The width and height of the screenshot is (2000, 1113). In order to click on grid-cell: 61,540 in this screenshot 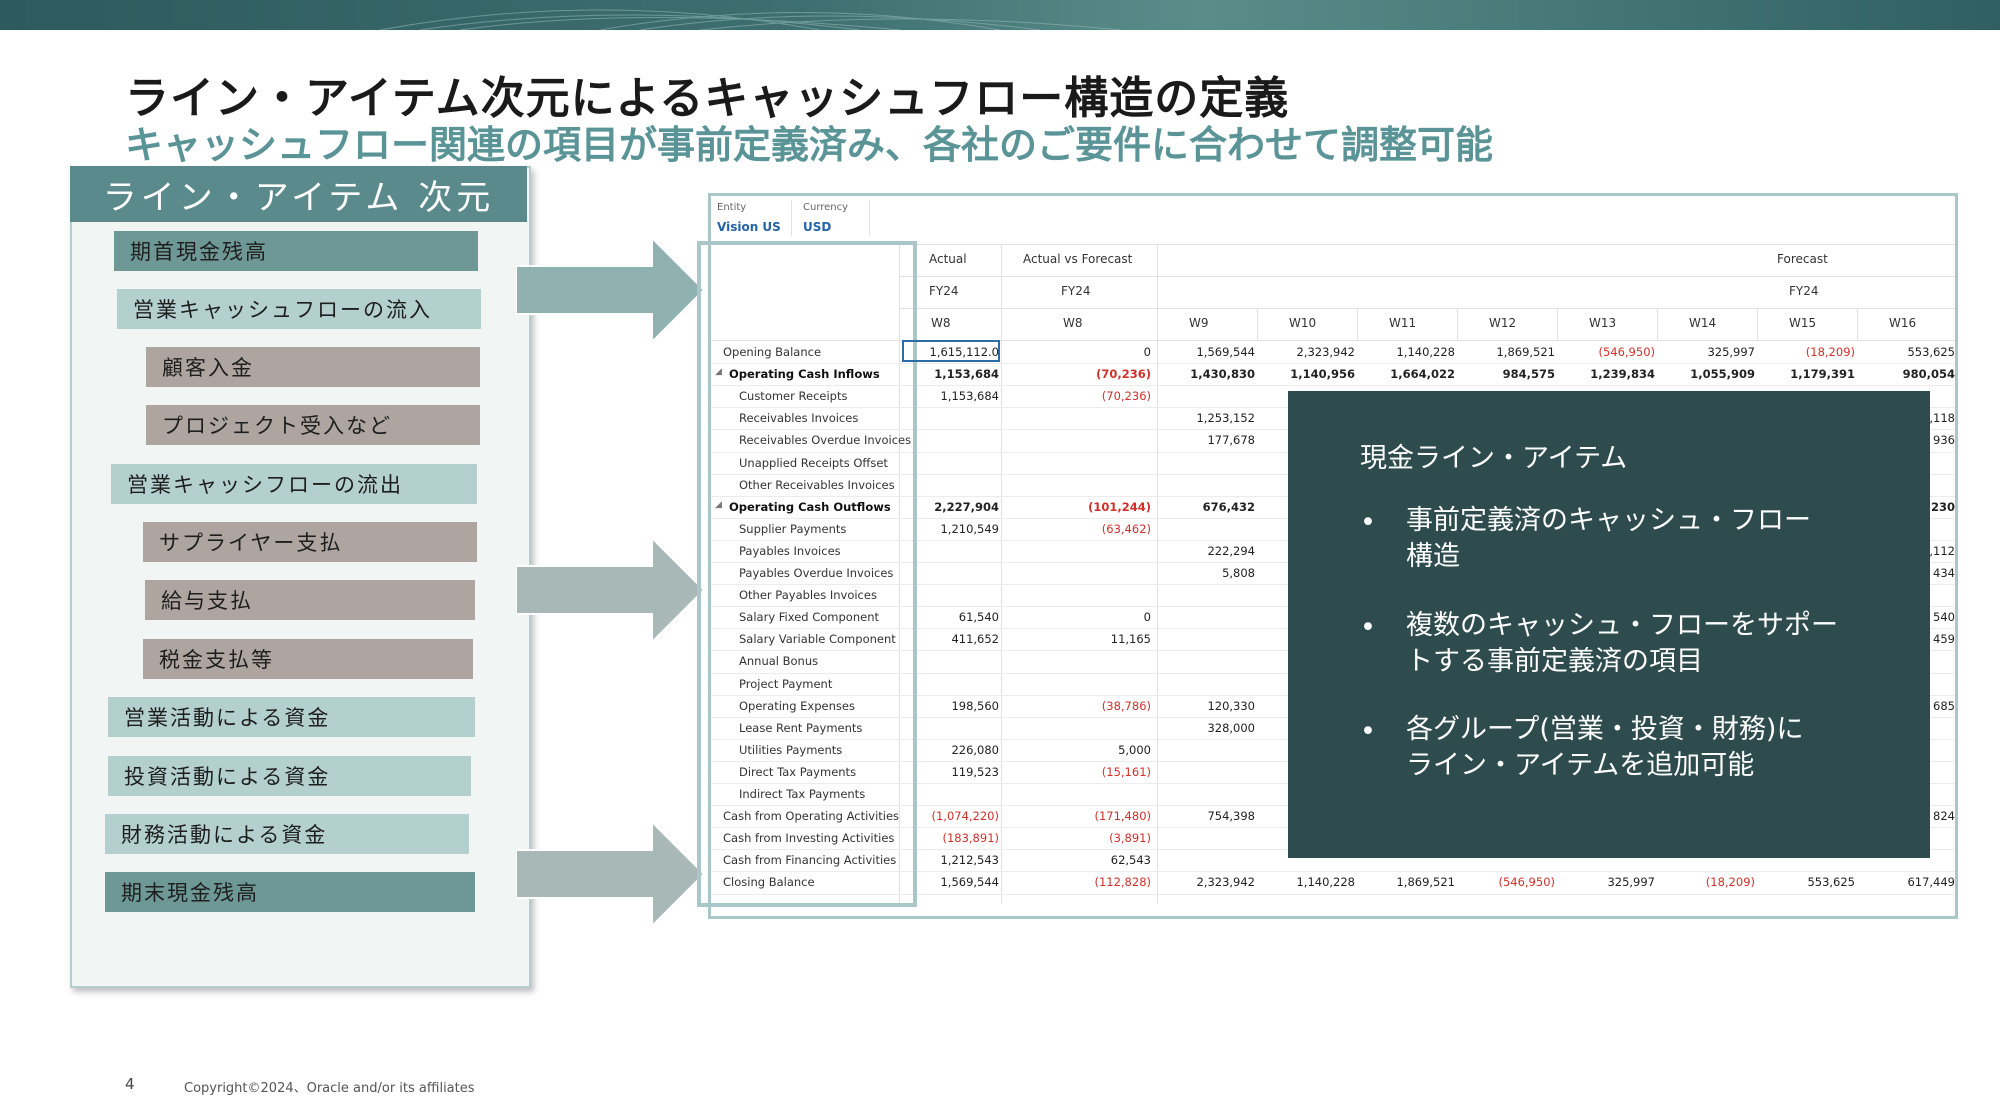, I will do `click(951, 617)`.